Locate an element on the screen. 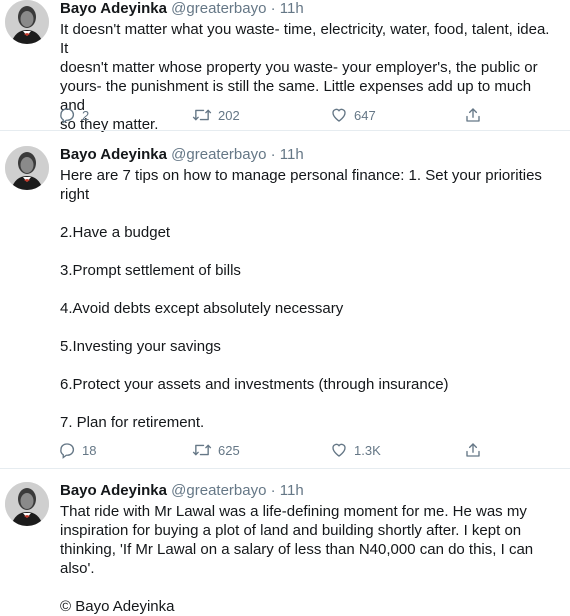 The image size is (570, 616). like-count: 647 is located at coordinates (365, 115).